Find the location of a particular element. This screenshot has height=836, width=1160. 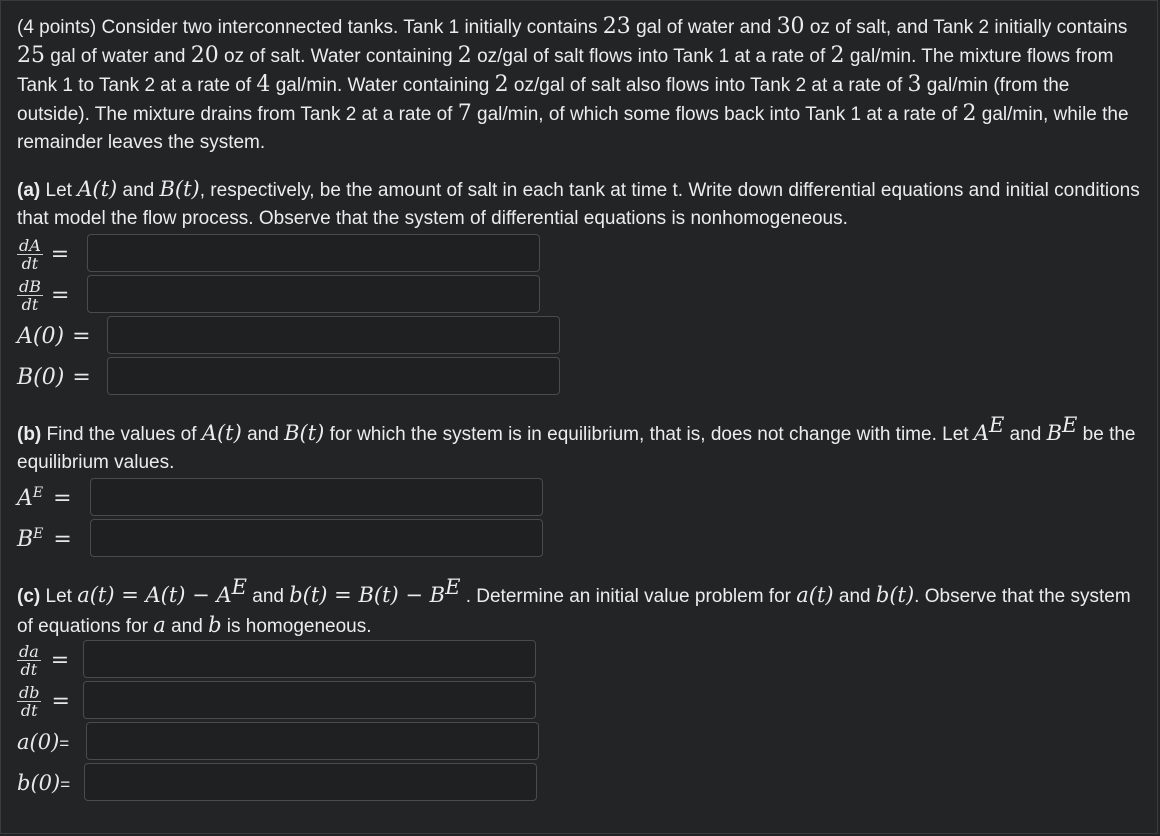

BE-input is located at coordinates (316, 538).